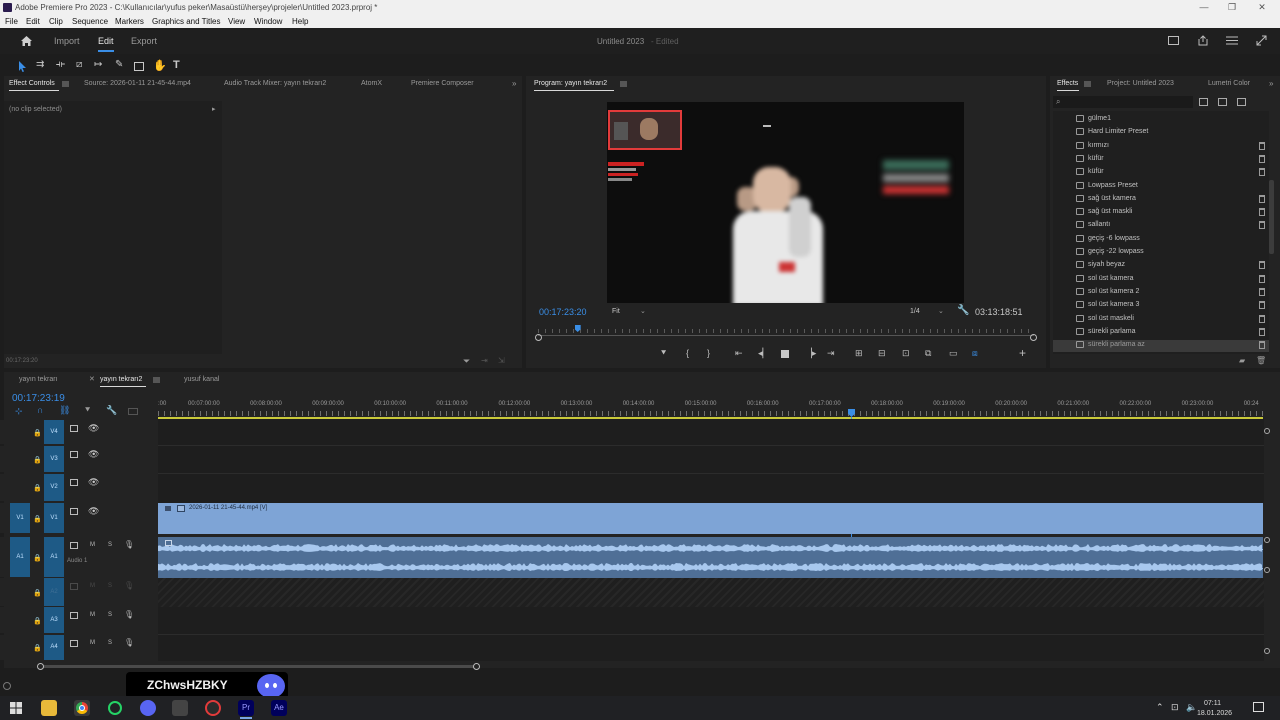  I want to click on effect-preset-item: küfür, so click(1173, 173).